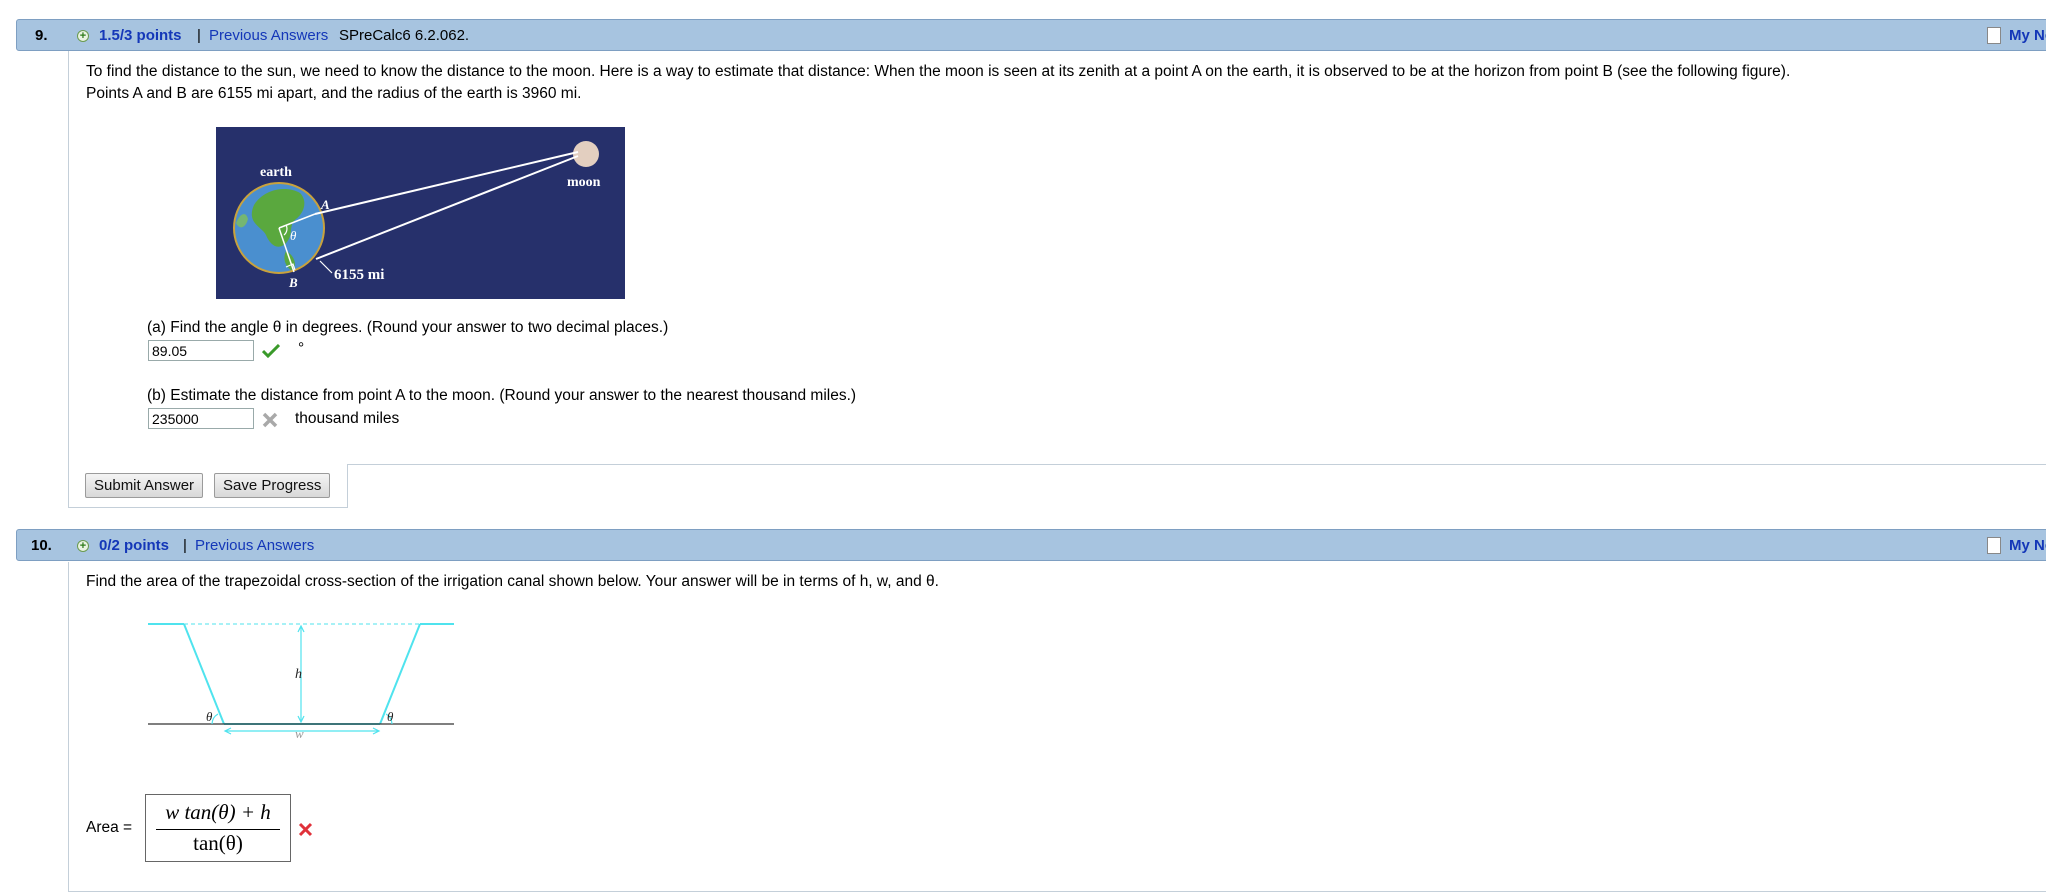 The width and height of the screenshot is (2046, 896). Describe the element at coordinates (584, 182) in the screenshot. I see `moon-label: moon` at that location.